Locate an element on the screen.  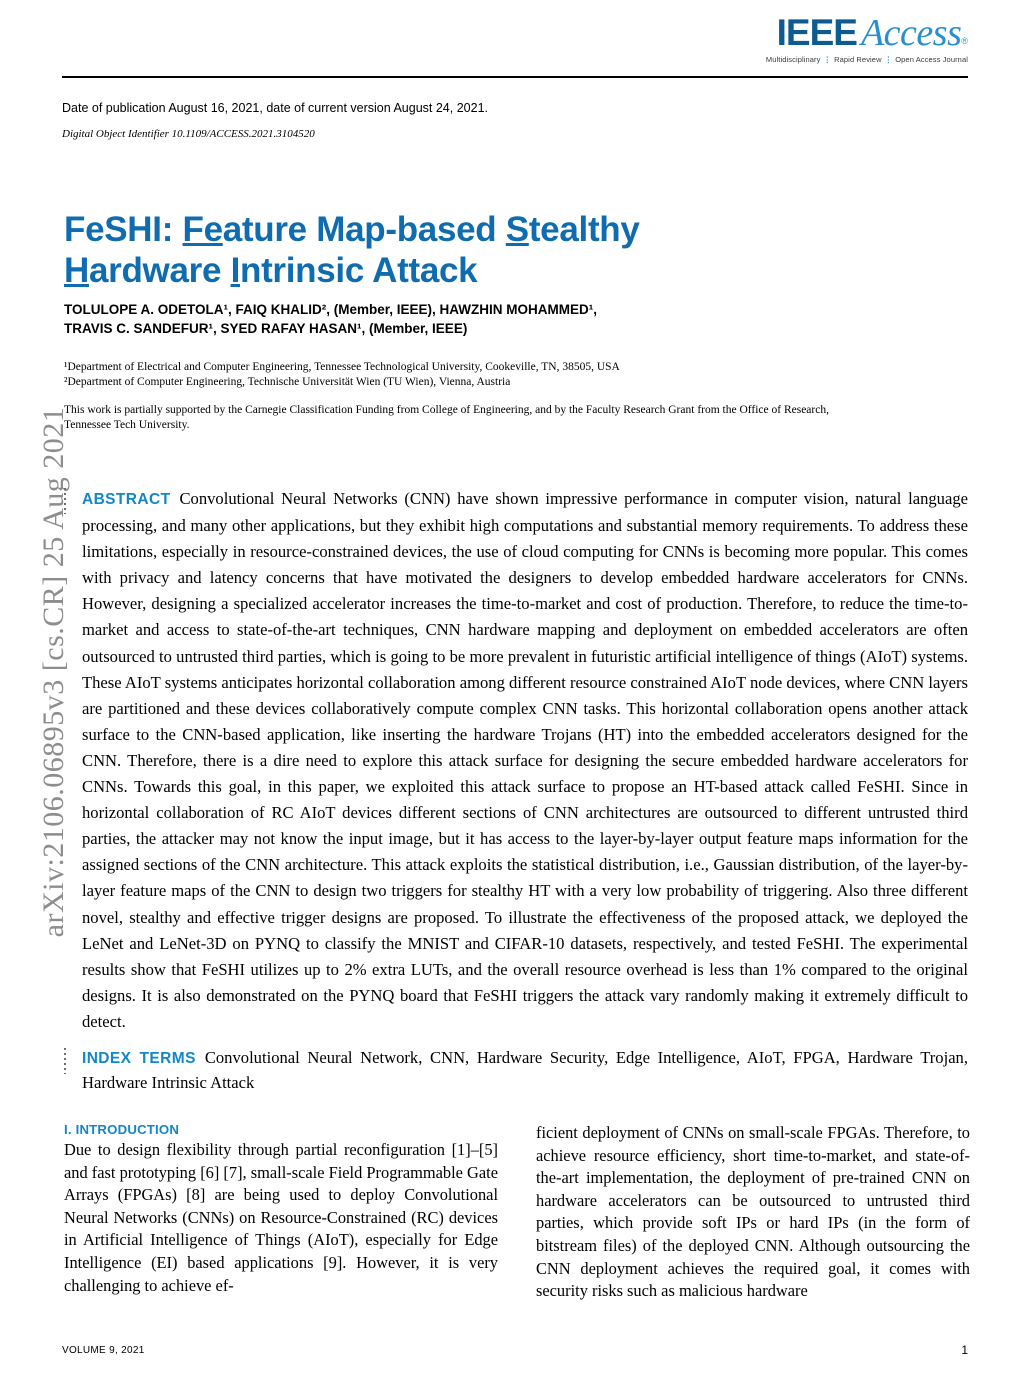
title-seg: ardware is located at coordinates (159, 271).